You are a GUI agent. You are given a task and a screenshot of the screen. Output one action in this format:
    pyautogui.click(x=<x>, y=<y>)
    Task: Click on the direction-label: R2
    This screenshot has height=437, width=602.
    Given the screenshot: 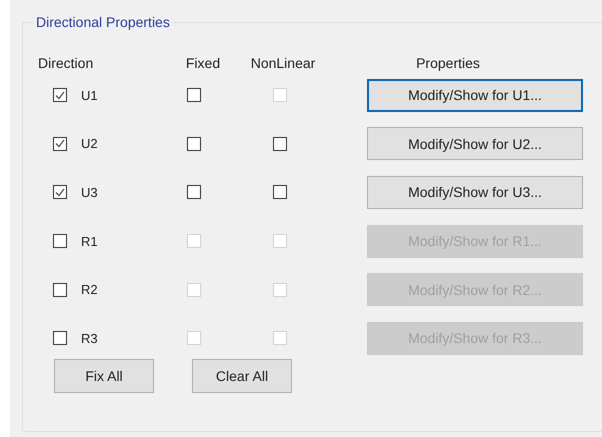 What is the action you would take?
    pyautogui.click(x=89, y=290)
    